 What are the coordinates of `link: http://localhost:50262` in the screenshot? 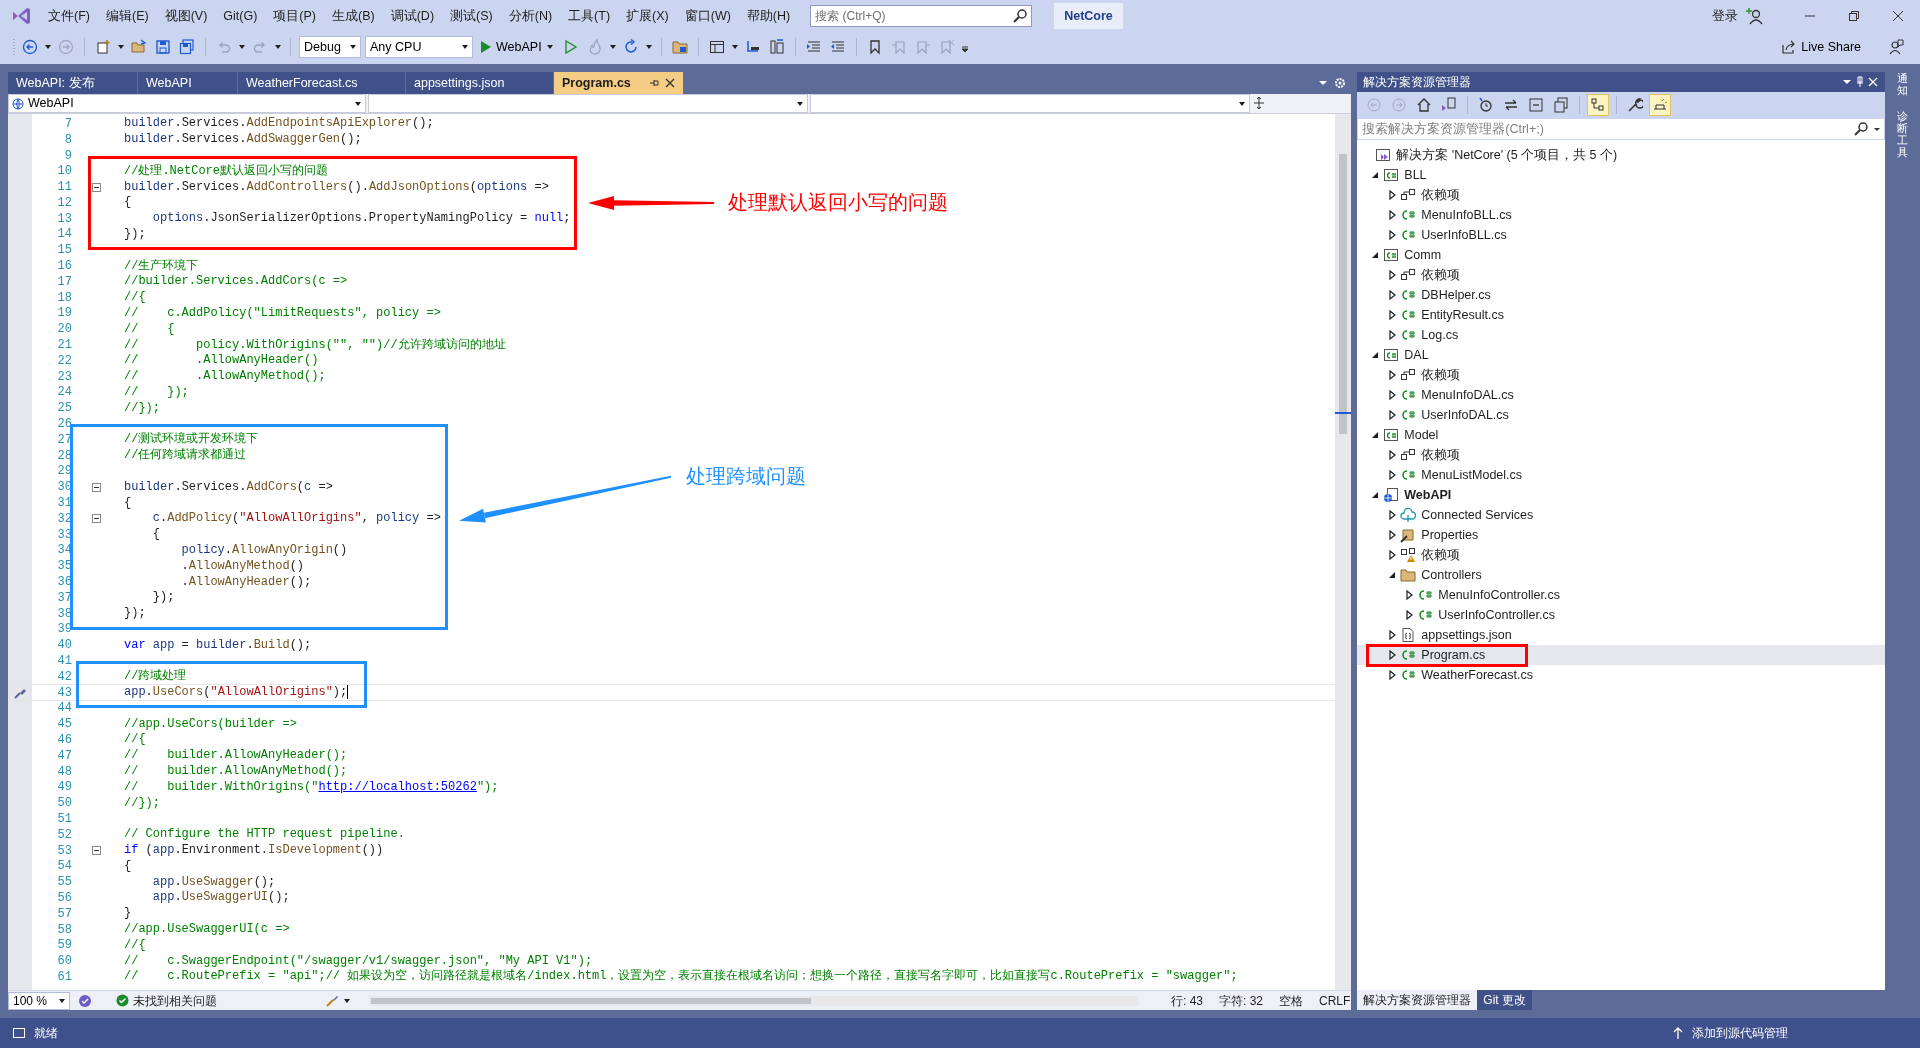 It's located at (397, 786).